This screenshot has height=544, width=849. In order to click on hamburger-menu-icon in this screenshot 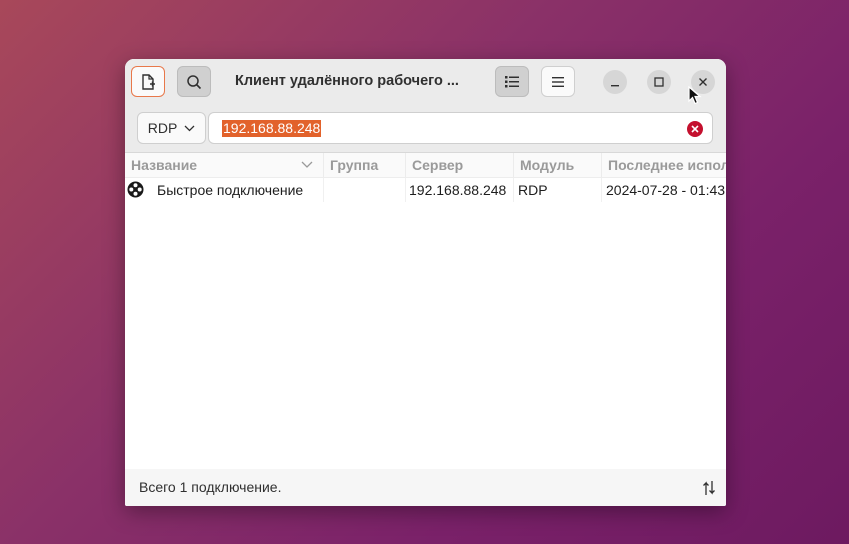, I will do `click(558, 81)`.